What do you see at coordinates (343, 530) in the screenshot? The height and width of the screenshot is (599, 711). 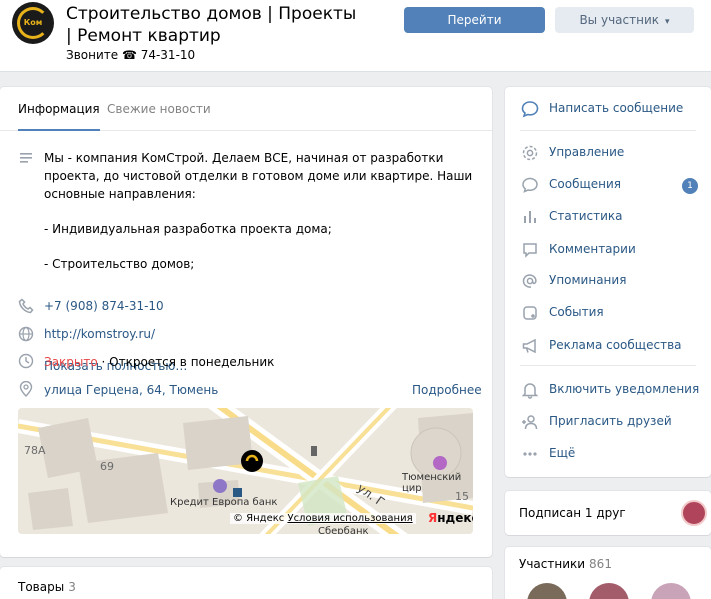 I see `map-label-sberbank: Сбербанк` at bounding box center [343, 530].